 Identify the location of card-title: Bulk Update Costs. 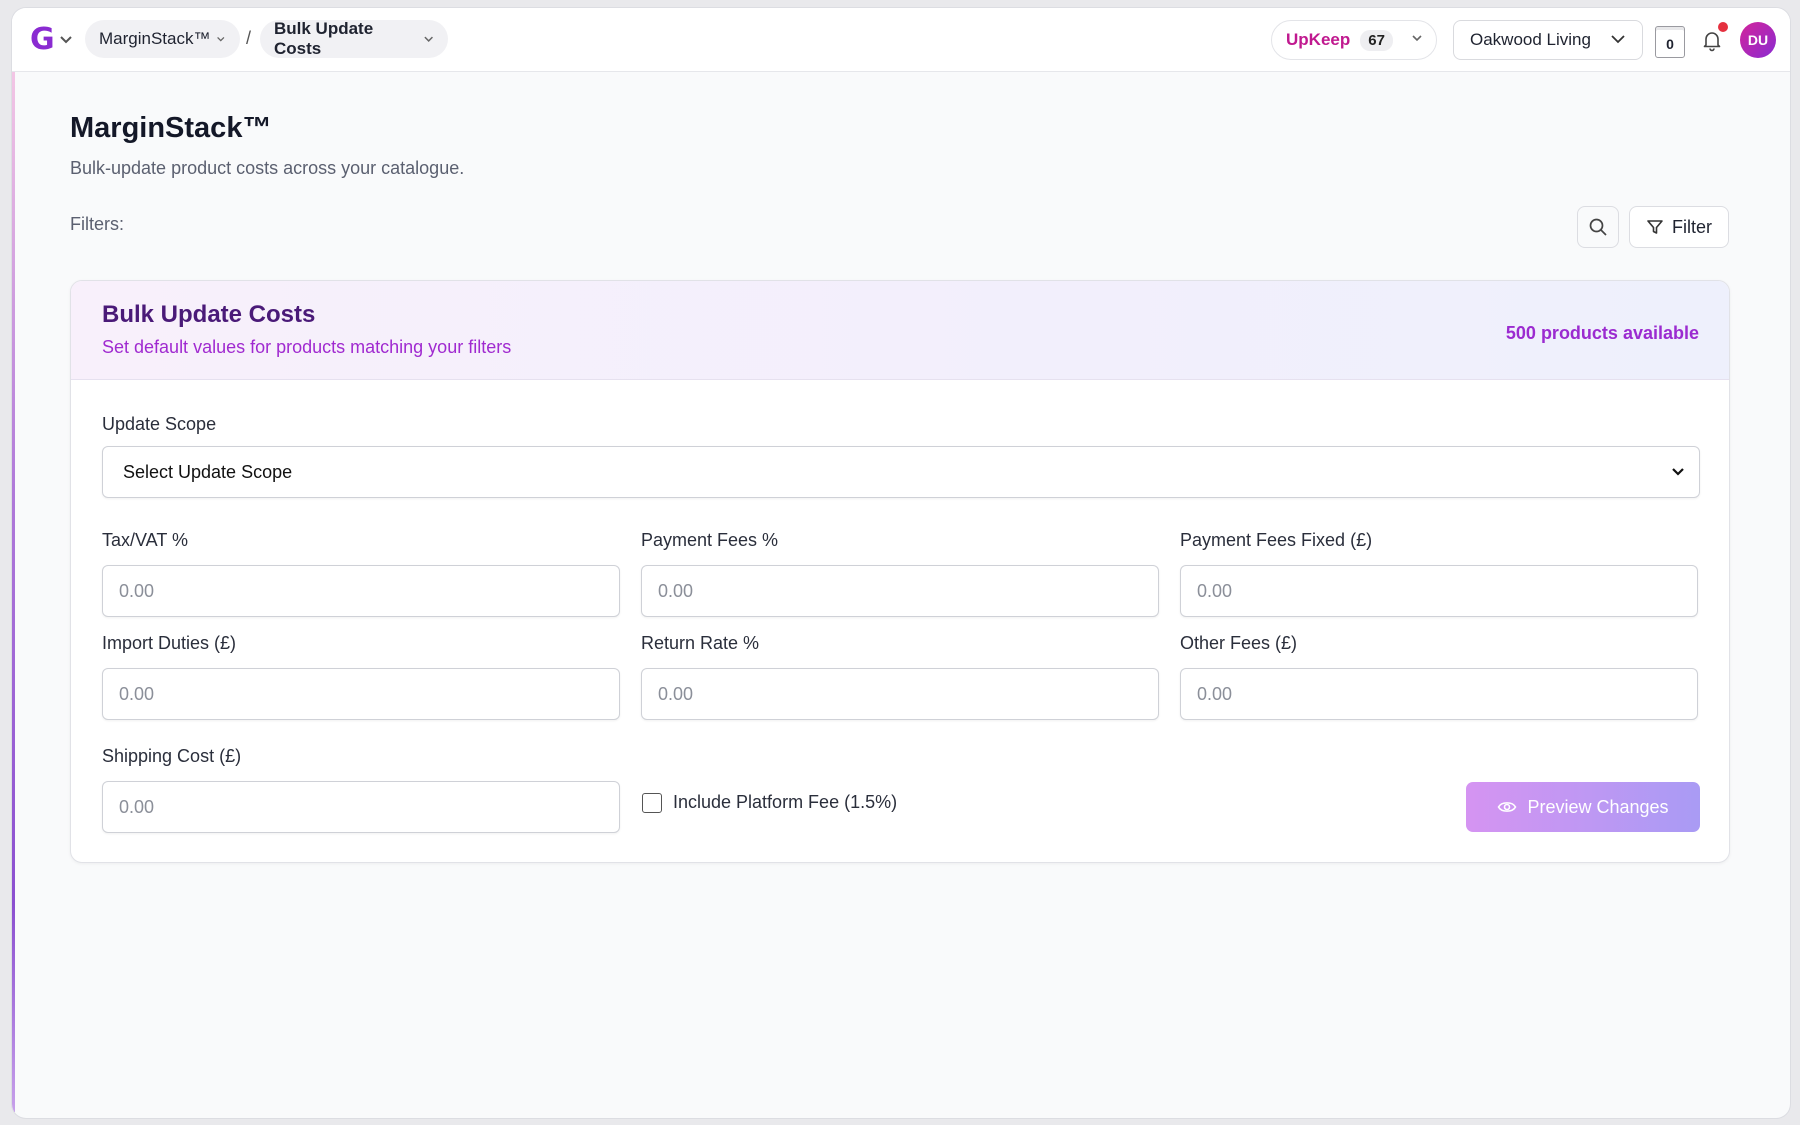
(209, 314).